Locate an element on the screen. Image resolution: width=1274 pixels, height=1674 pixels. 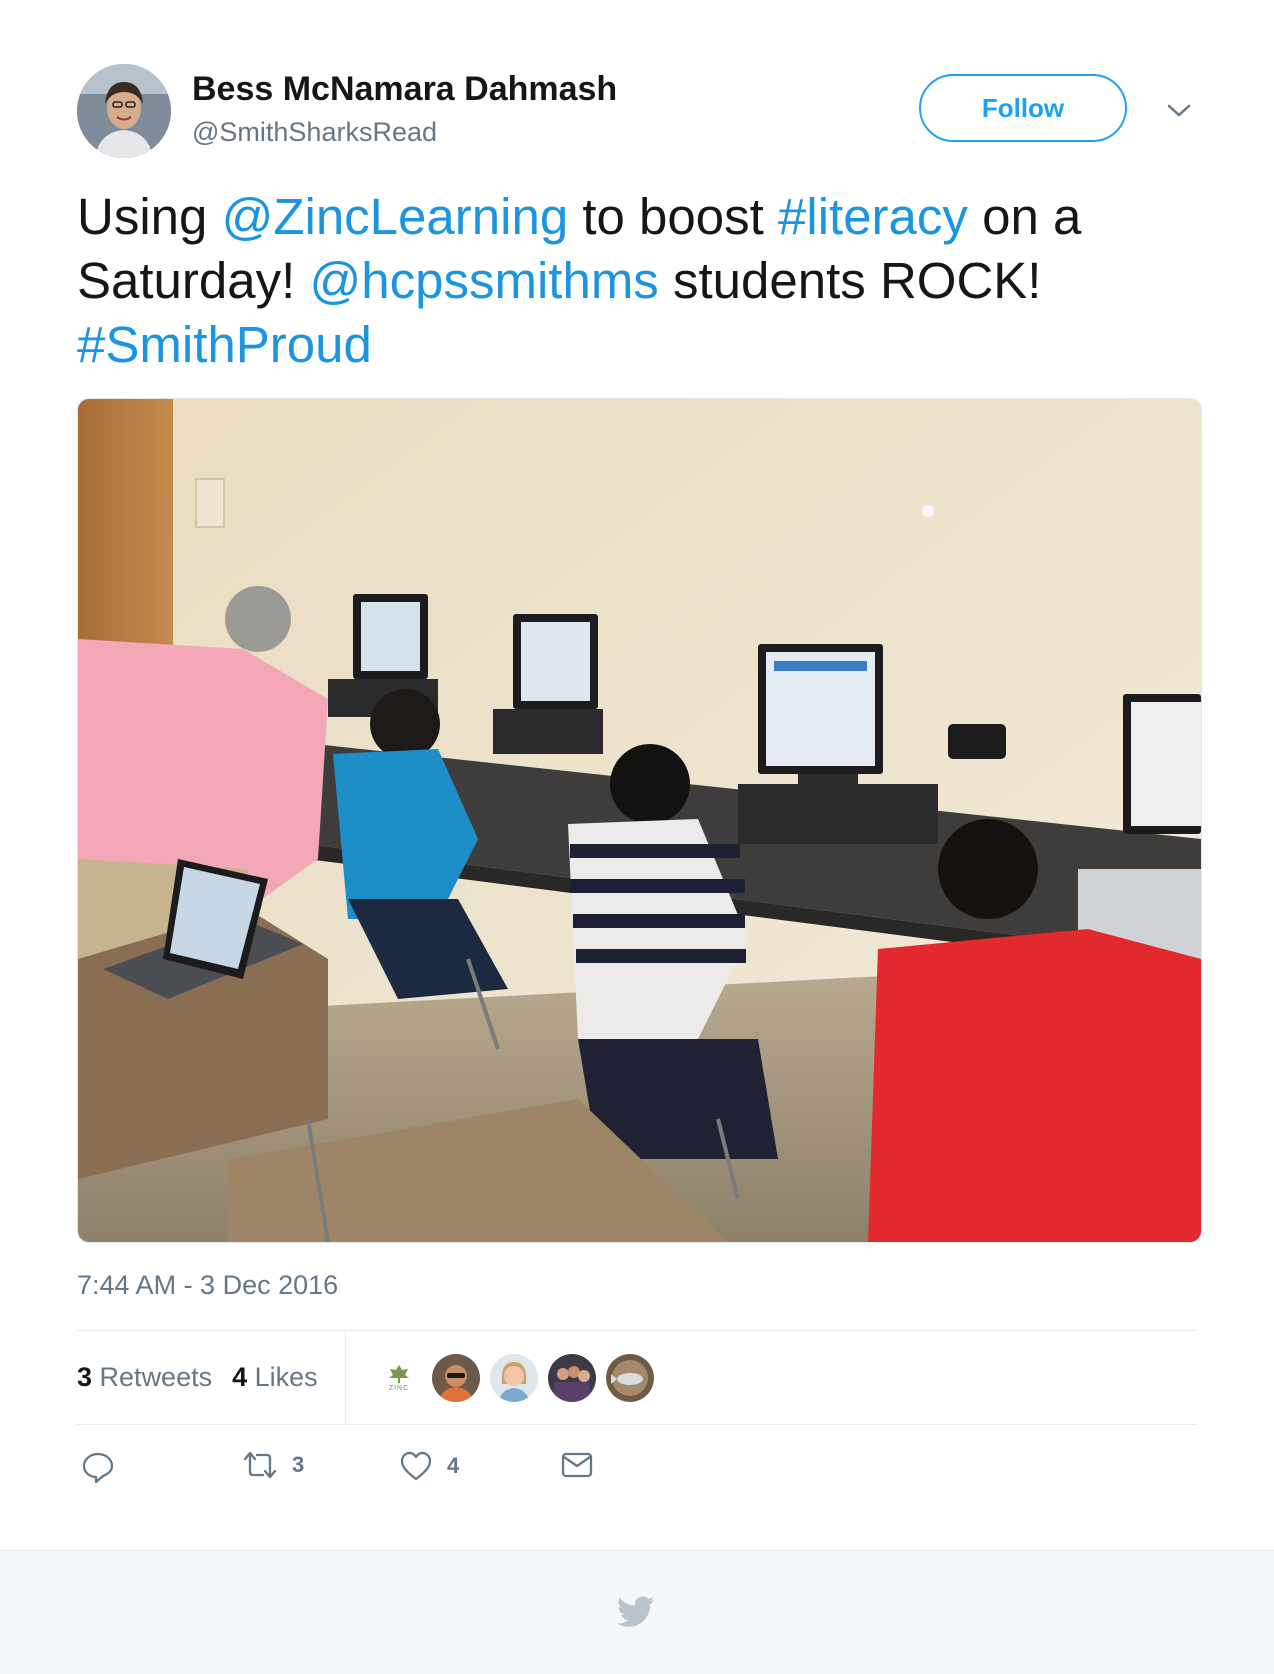
tweet-actions: 3 4 is located at coordinates (377, 1470).